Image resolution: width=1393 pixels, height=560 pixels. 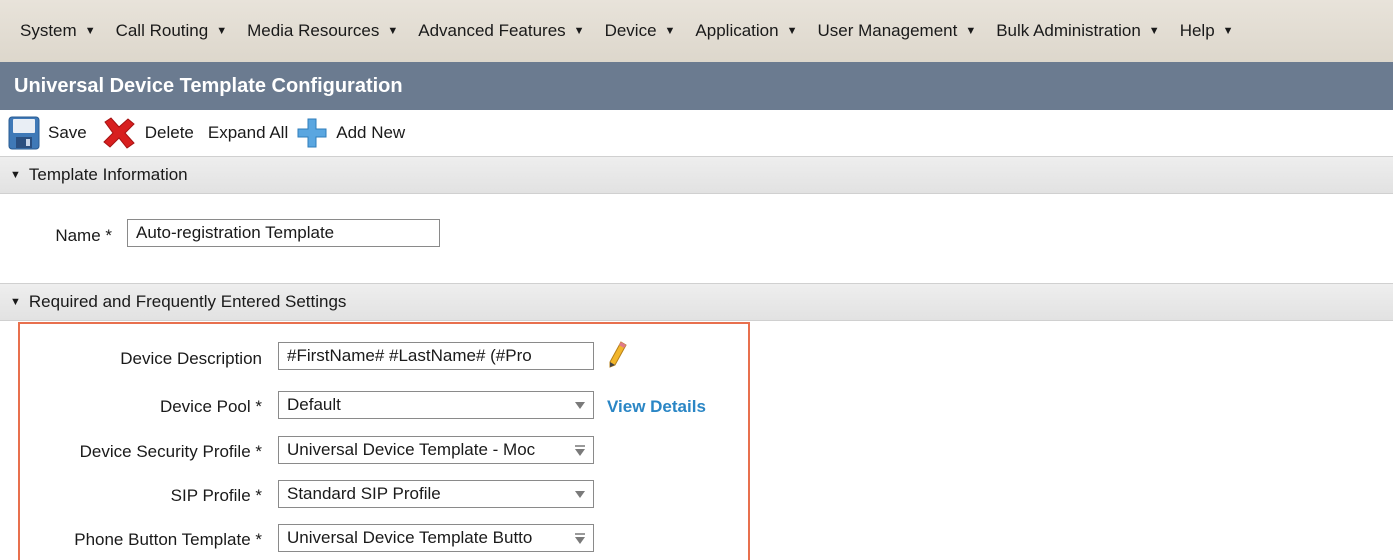 What do you see at coordinates (313, 30) in the screenshot?
I see `menu-label: Media Resources` at bounding box center [313, 30].